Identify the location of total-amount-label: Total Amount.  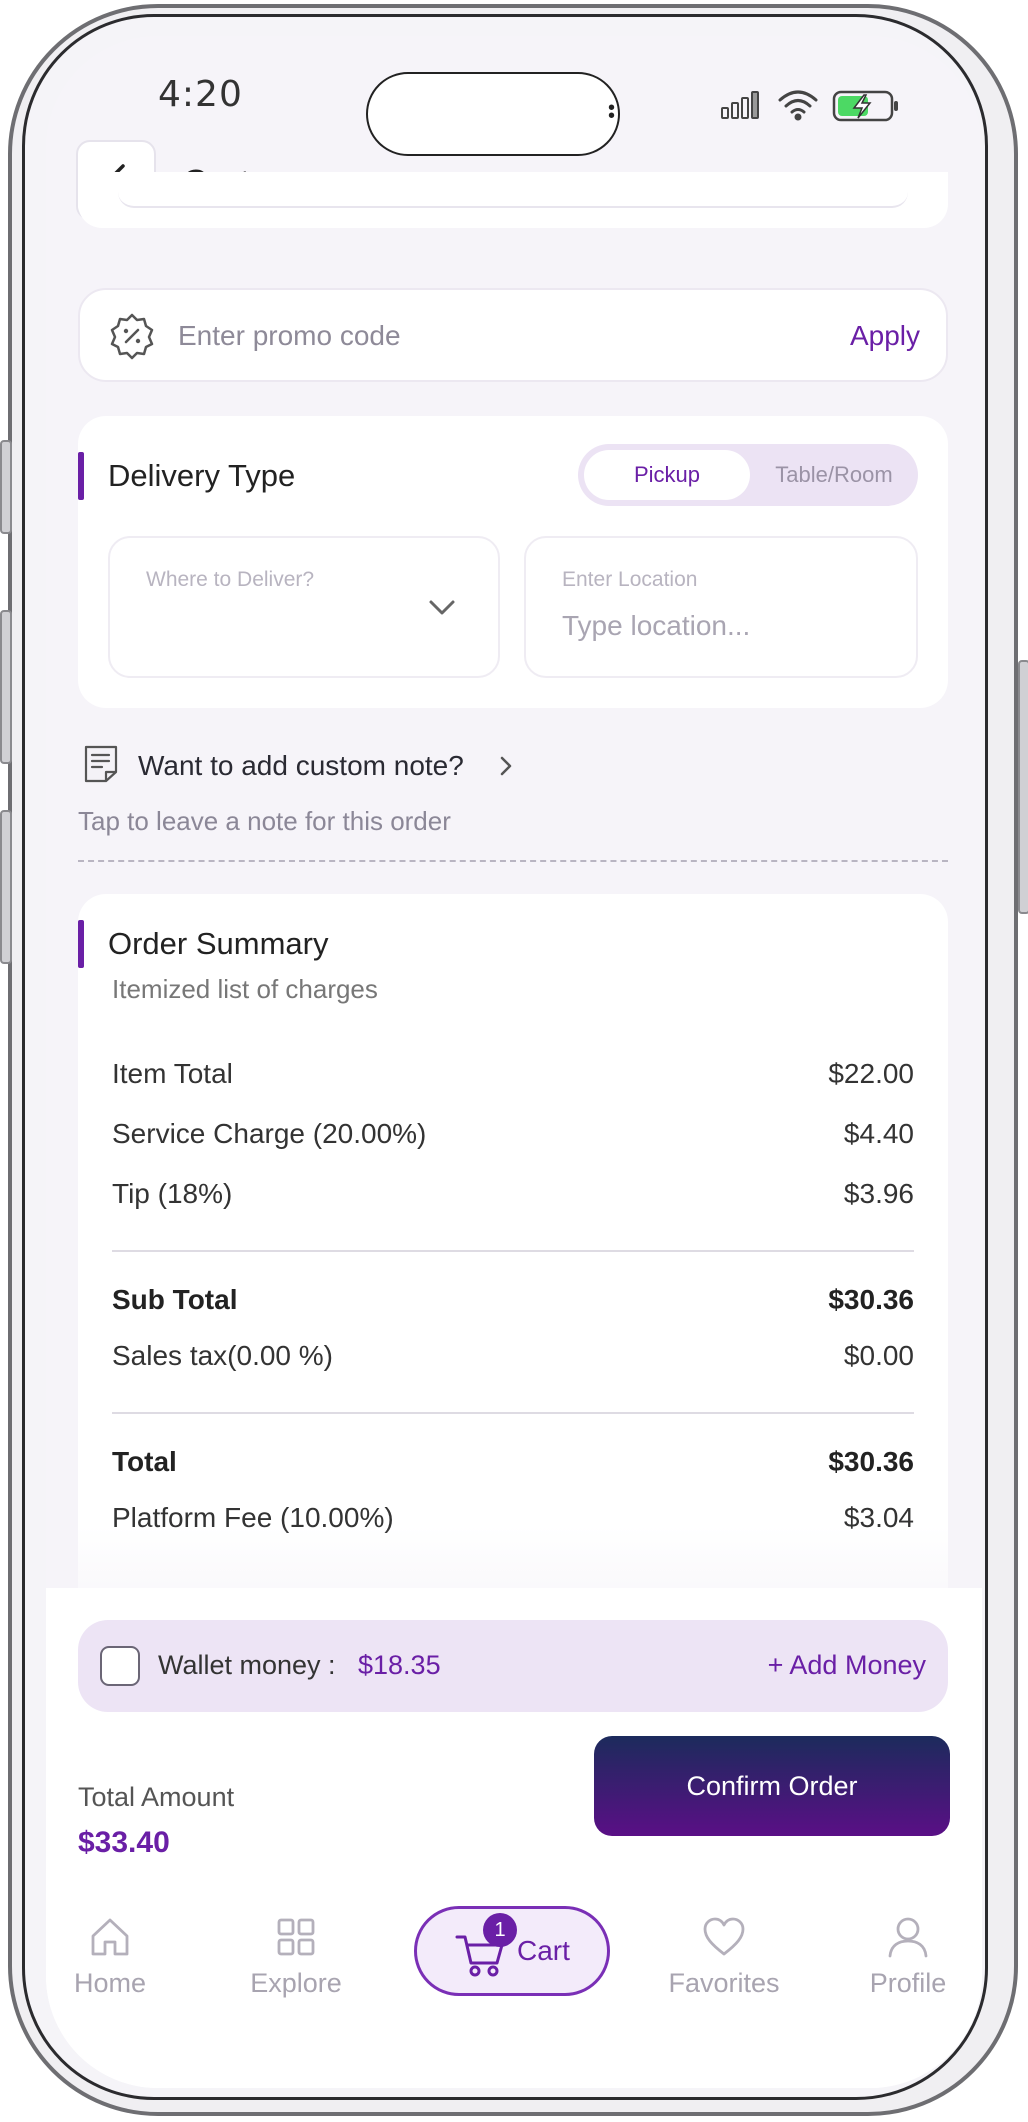
(156, 1797).